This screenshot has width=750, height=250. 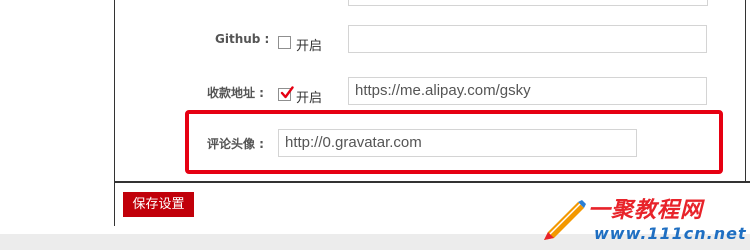 What do you see at coordinates (158, 204) in the screenshot?
I see `save-settings-button: 保存设置` at bounding box center [158, 204].